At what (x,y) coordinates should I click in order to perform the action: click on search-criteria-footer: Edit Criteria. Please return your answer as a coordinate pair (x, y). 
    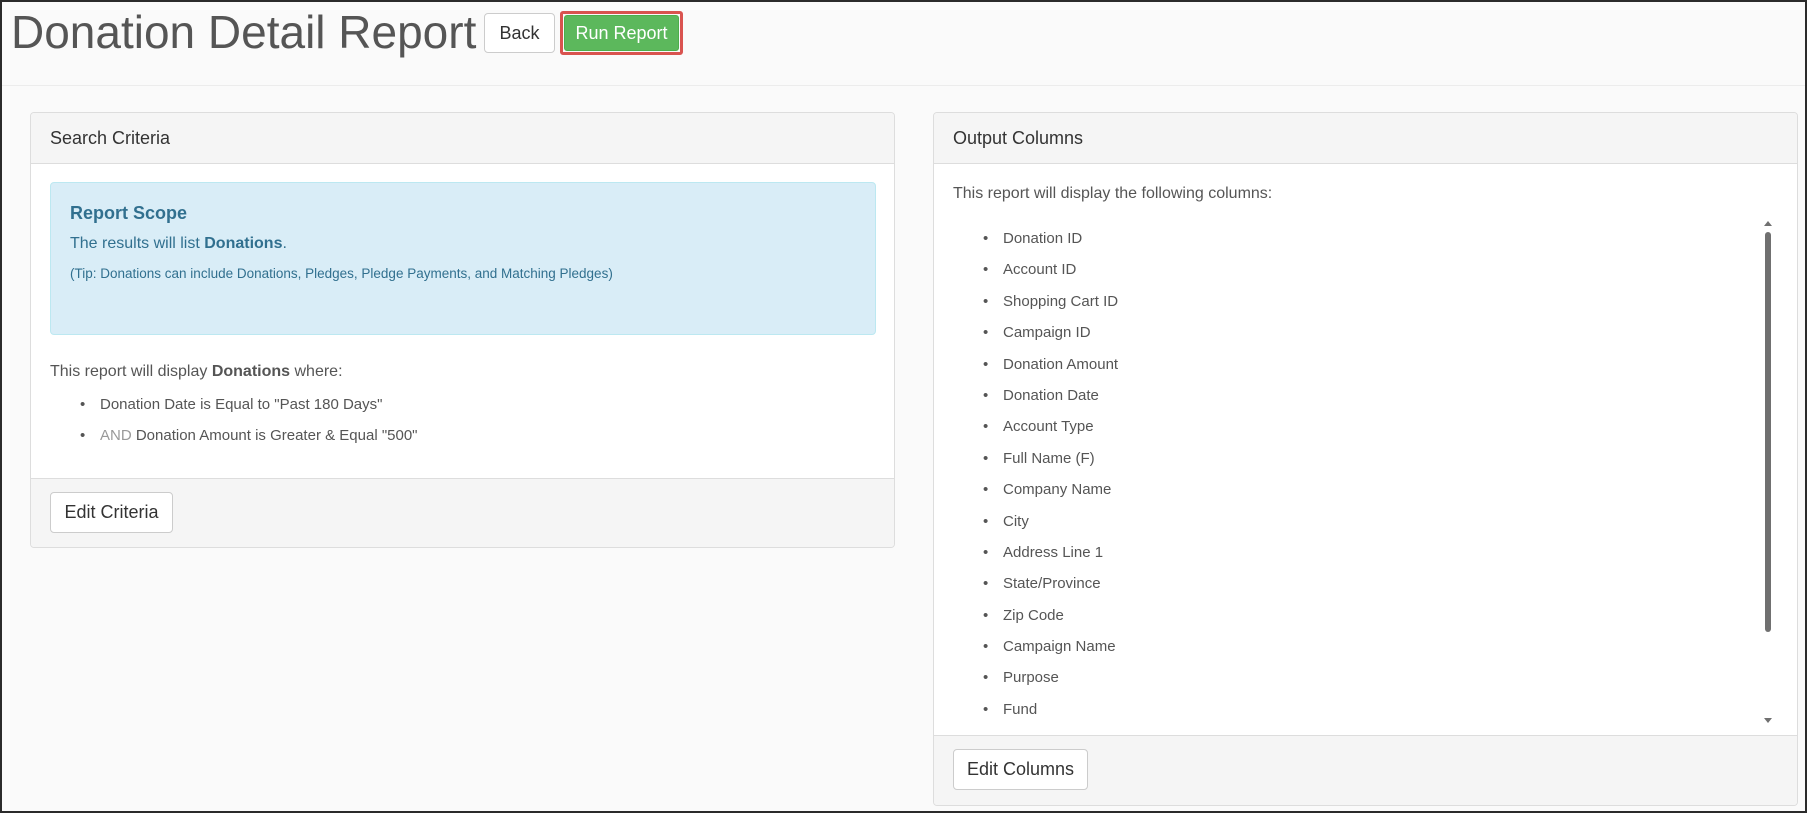
    Looking at the image, I should click on (462, 512).